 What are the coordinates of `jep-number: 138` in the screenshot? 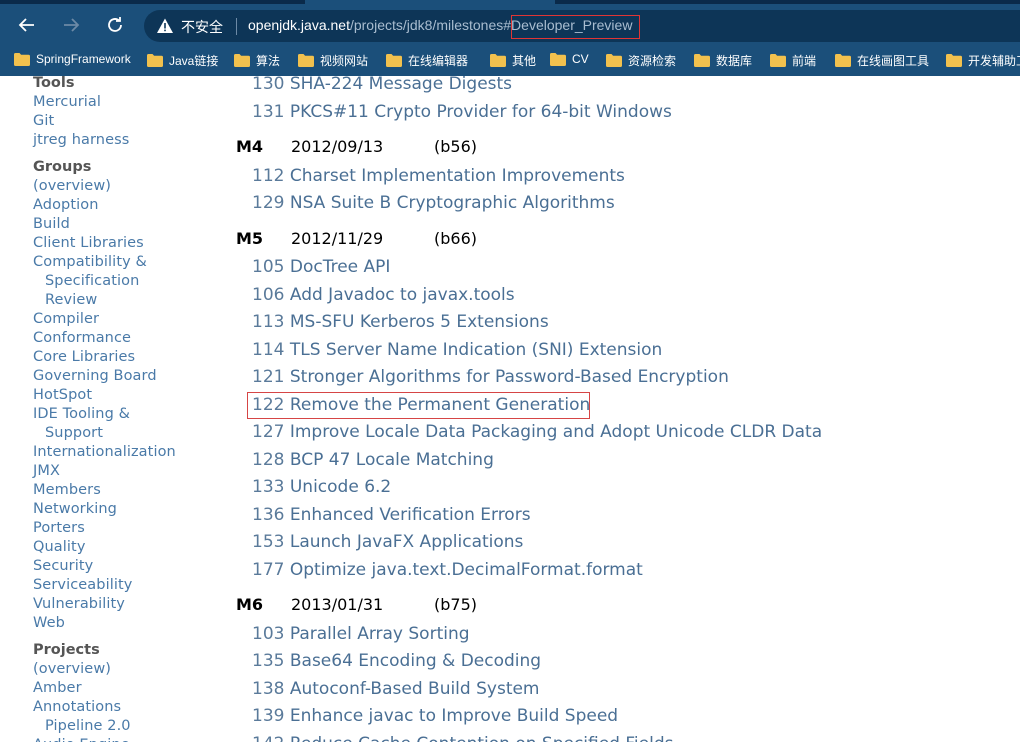 It's located at (268, 688).